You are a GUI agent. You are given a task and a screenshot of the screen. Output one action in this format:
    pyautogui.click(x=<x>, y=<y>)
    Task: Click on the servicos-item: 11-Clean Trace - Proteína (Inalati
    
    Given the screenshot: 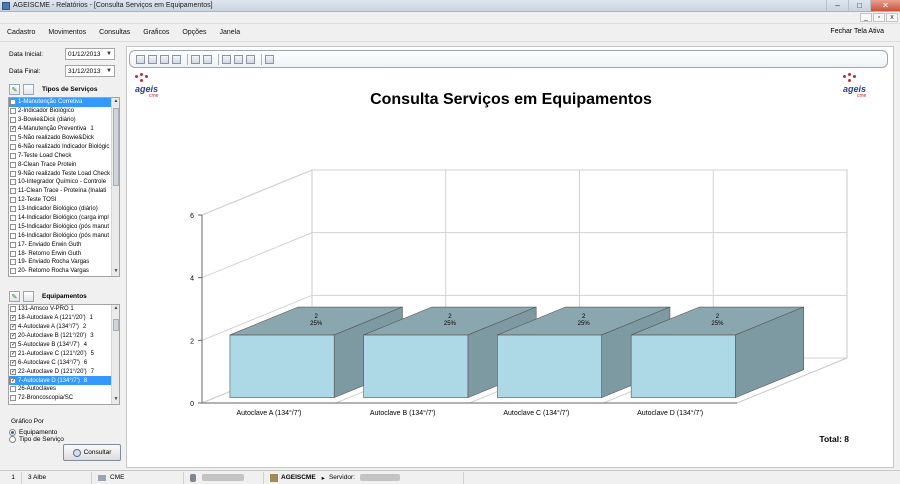 What is the action you would take?
    pyautogui.click(x=64, y=191)
    